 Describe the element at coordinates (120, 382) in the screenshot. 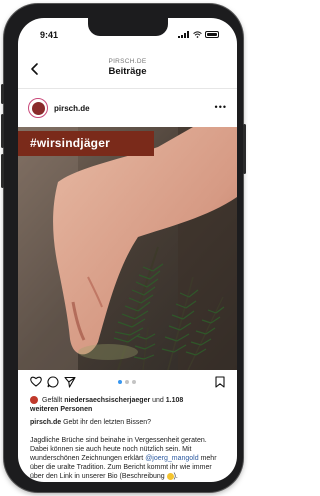

I see `carousel-dot-active` at that location.